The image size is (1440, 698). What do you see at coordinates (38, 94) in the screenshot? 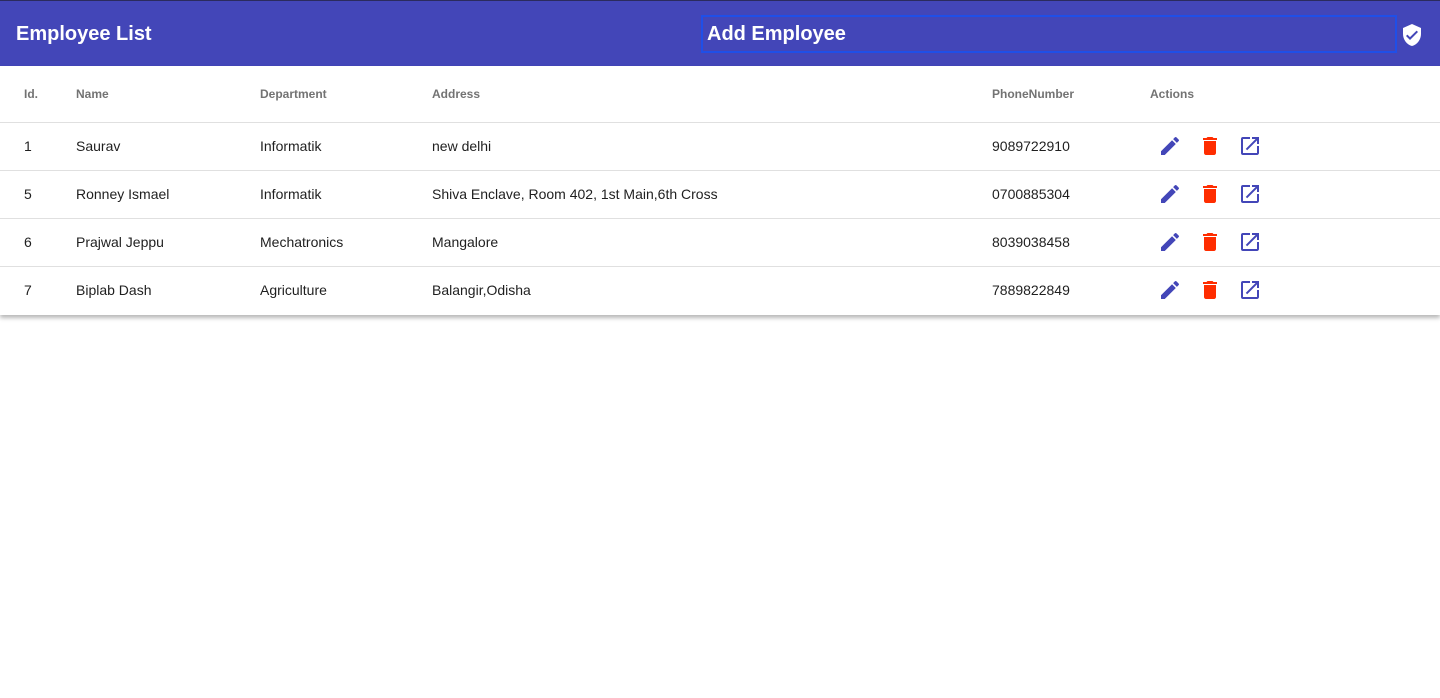
I see `column-header-id: Id.` at bounding box center [38, 94].